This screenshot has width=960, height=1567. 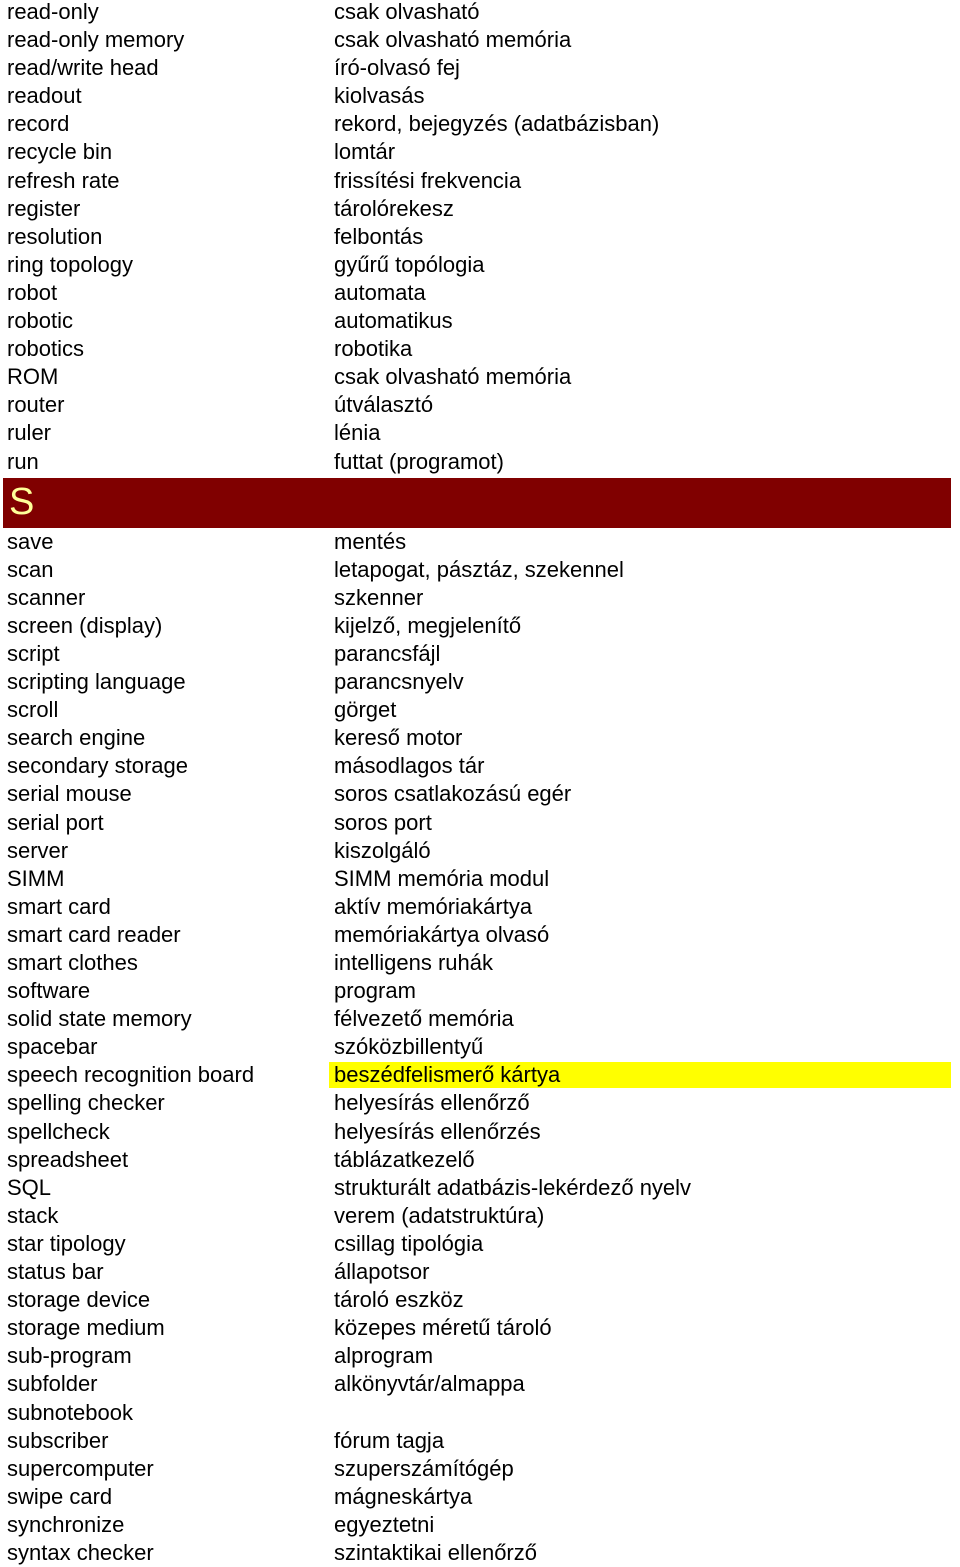 I want to click on hungarian-translation: intelligens ruhák, so click(x=413, y=962).